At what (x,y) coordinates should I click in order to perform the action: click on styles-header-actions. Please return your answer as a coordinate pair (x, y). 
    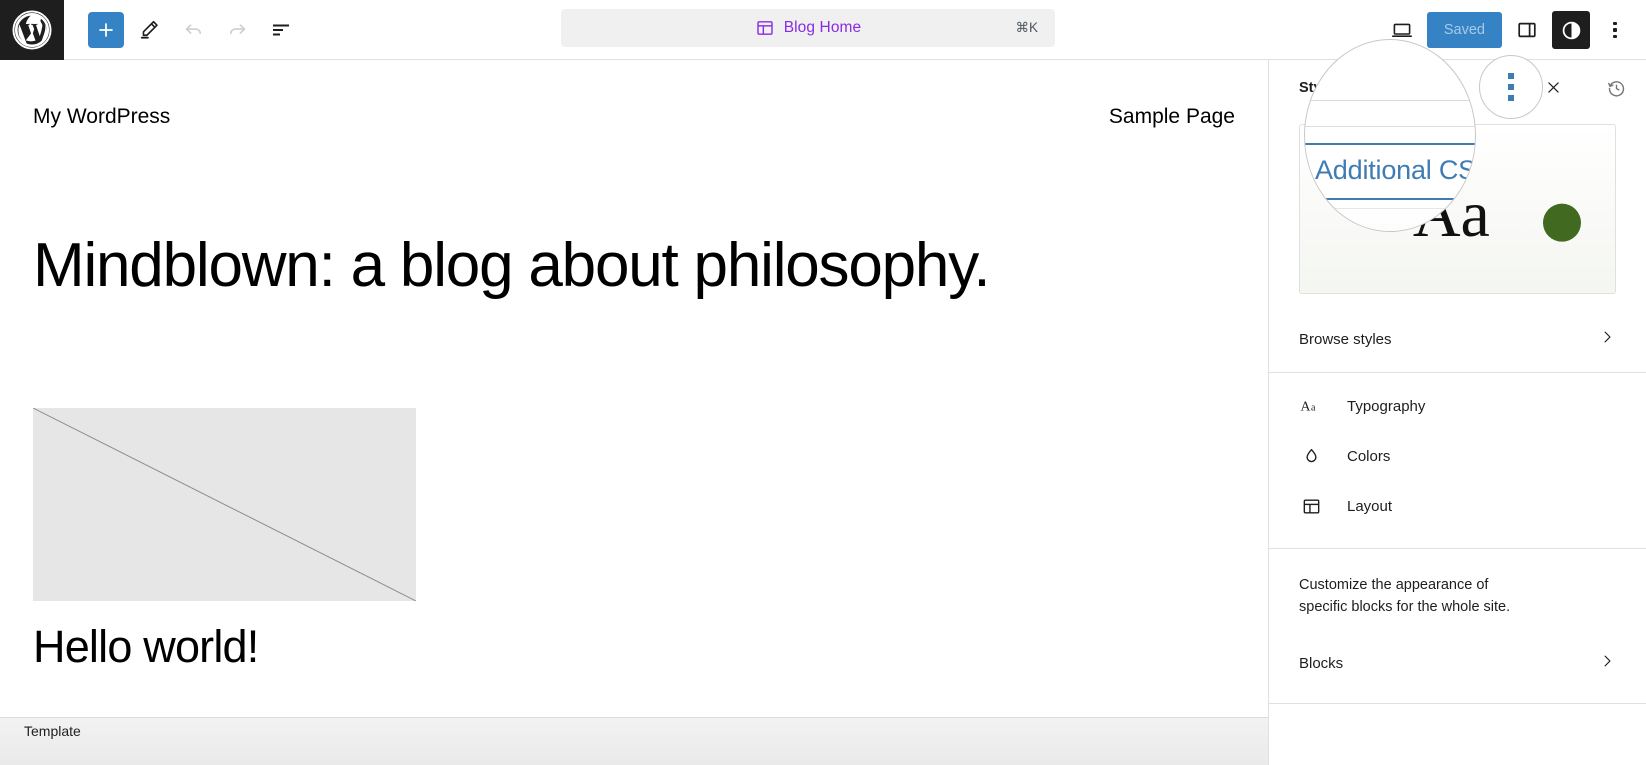
    Looking at the image, I should click on (1616, 88).